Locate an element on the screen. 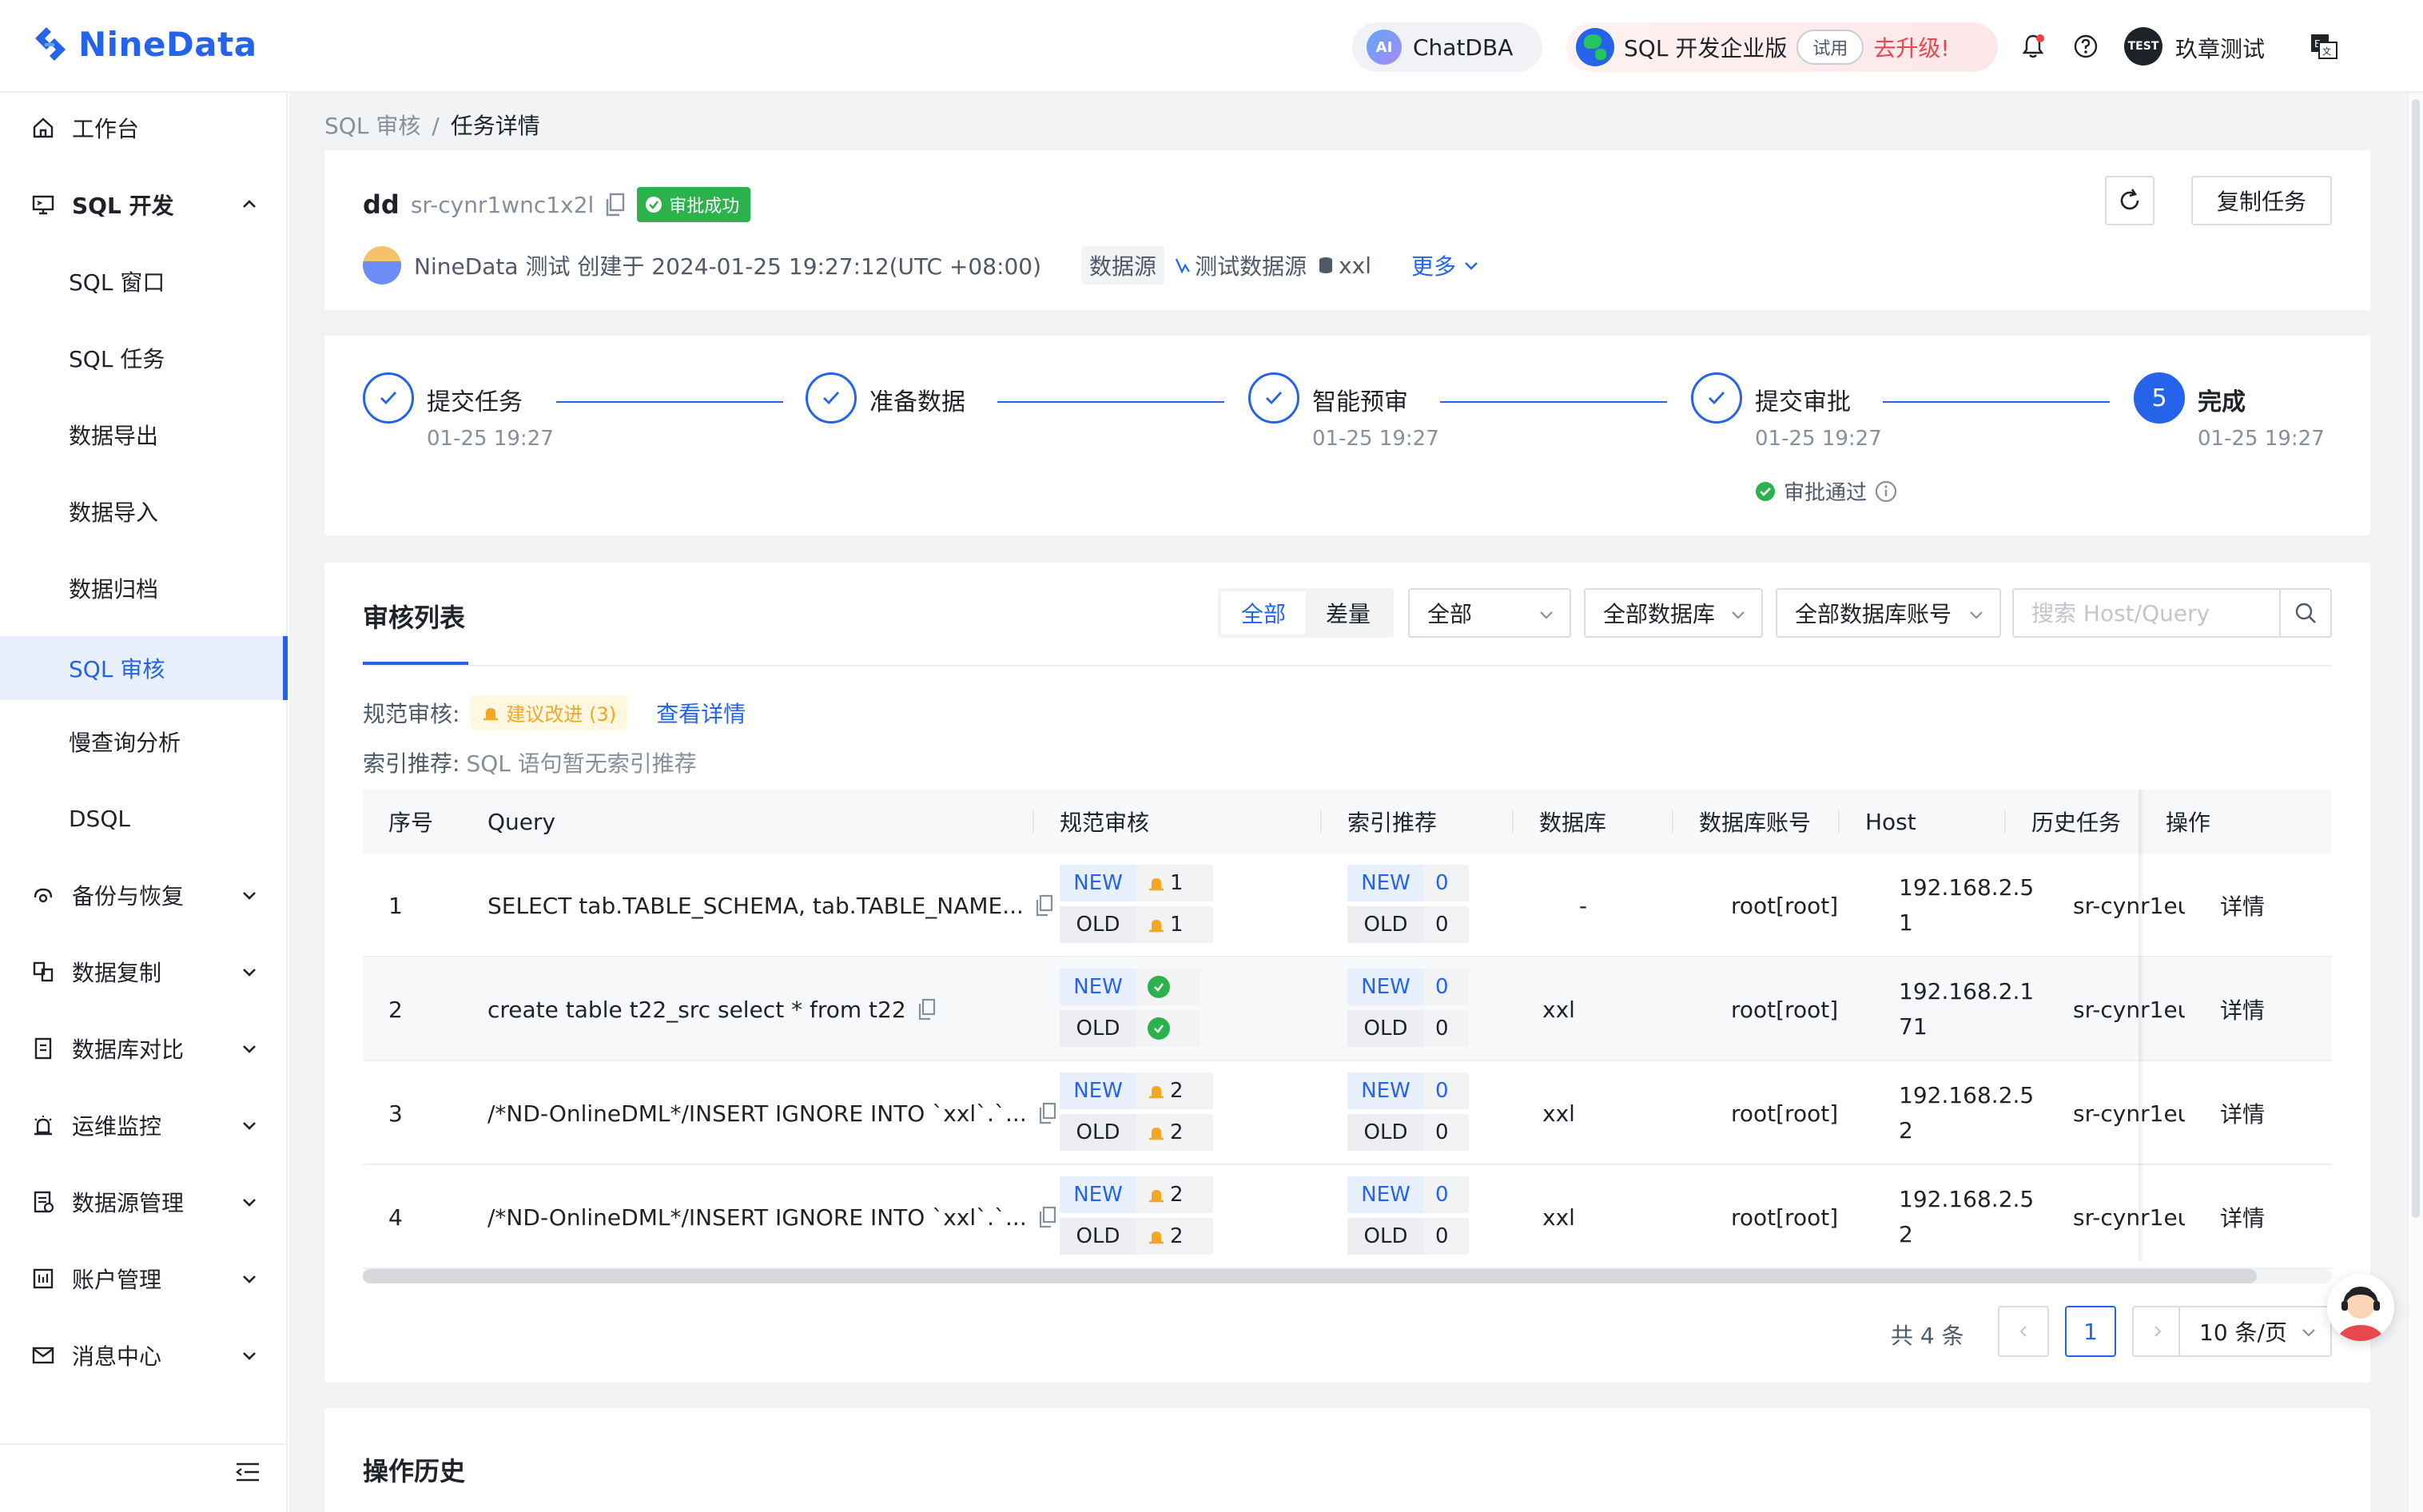 Image resolution: width=2423 pixels, height=1512 pixels. database-icon is located at coordinates (1326, 265).